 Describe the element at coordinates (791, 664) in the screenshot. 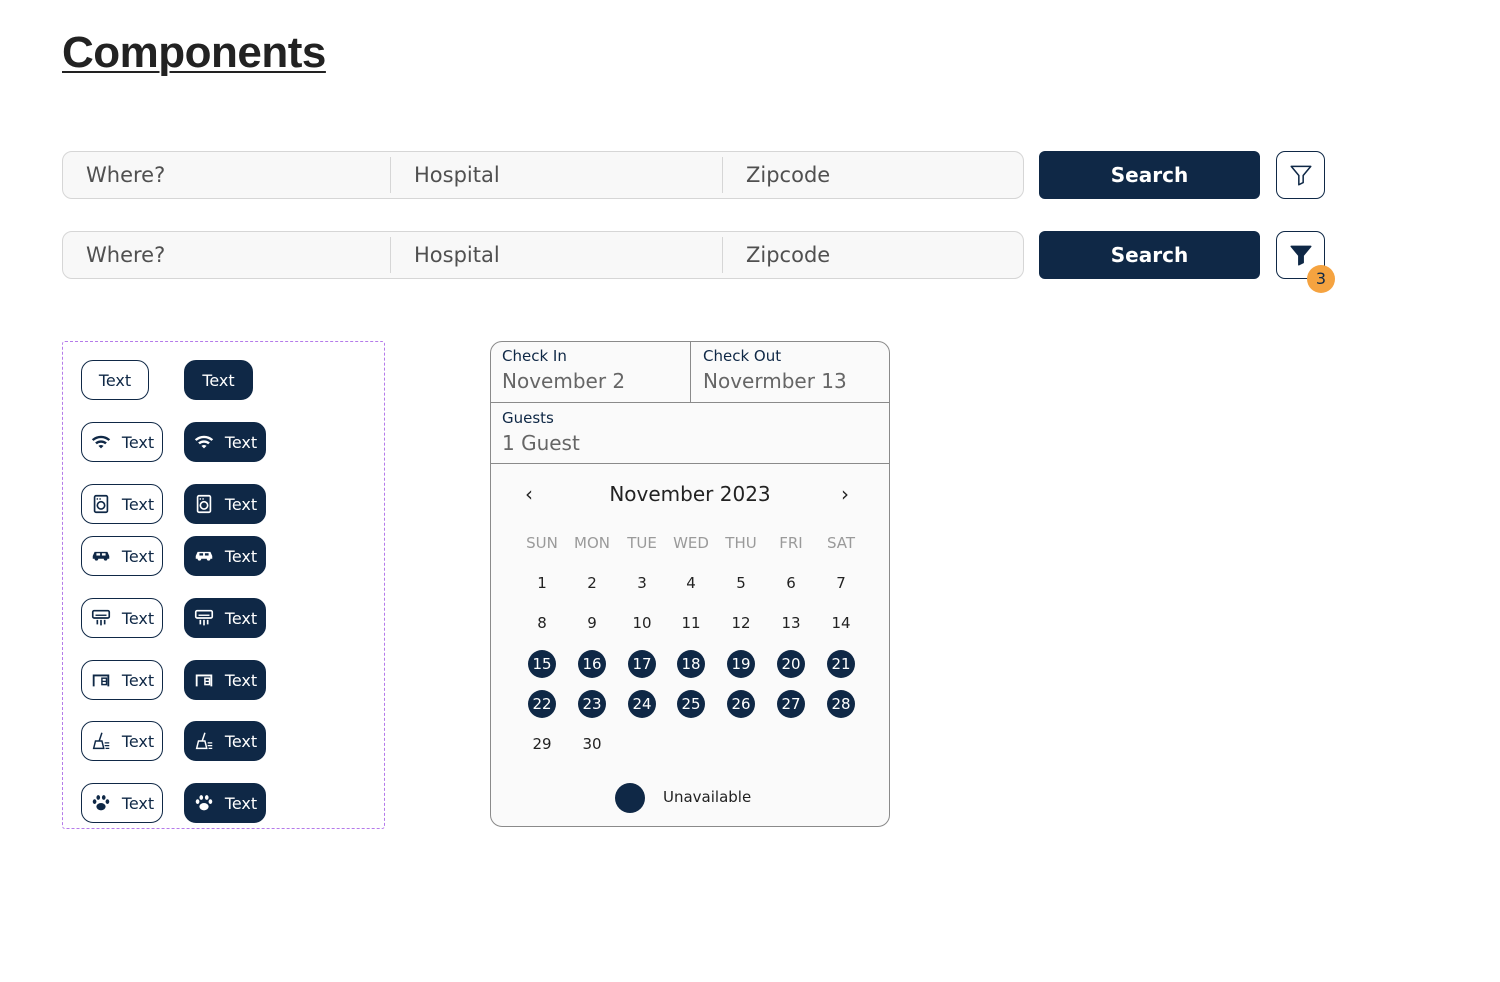

I see `calendar-day-unavailable: 20` at that location.